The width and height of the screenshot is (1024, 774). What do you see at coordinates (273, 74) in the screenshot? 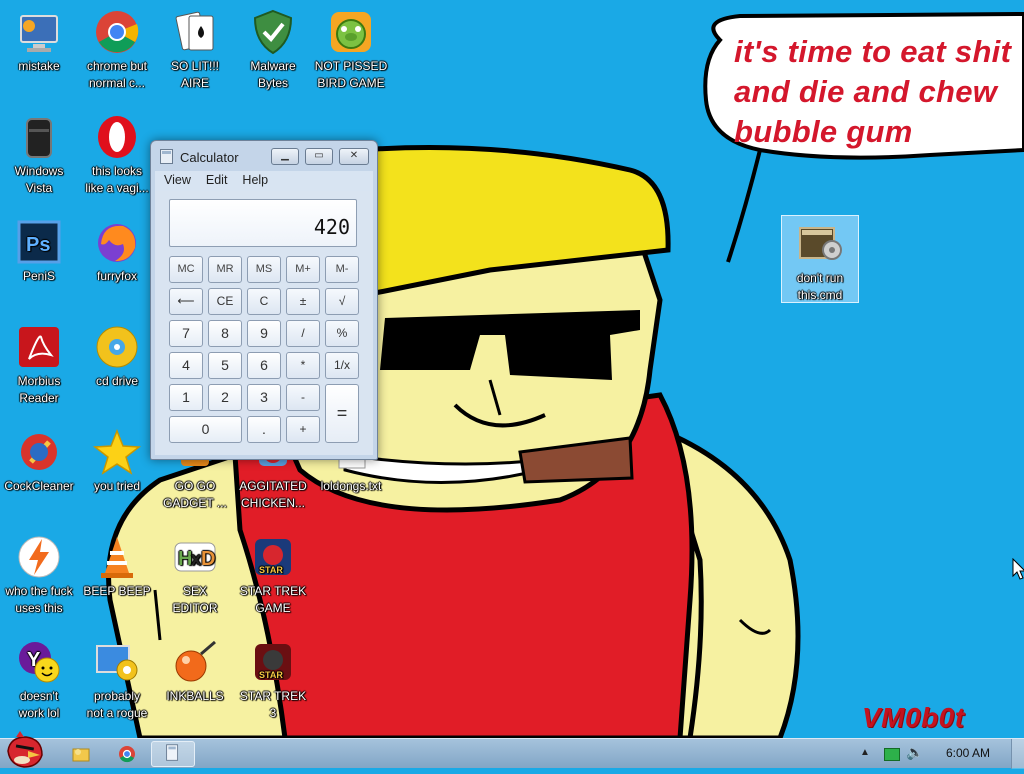
I see `icon-label: Malware Bytes` at bounding box center [273, 74].